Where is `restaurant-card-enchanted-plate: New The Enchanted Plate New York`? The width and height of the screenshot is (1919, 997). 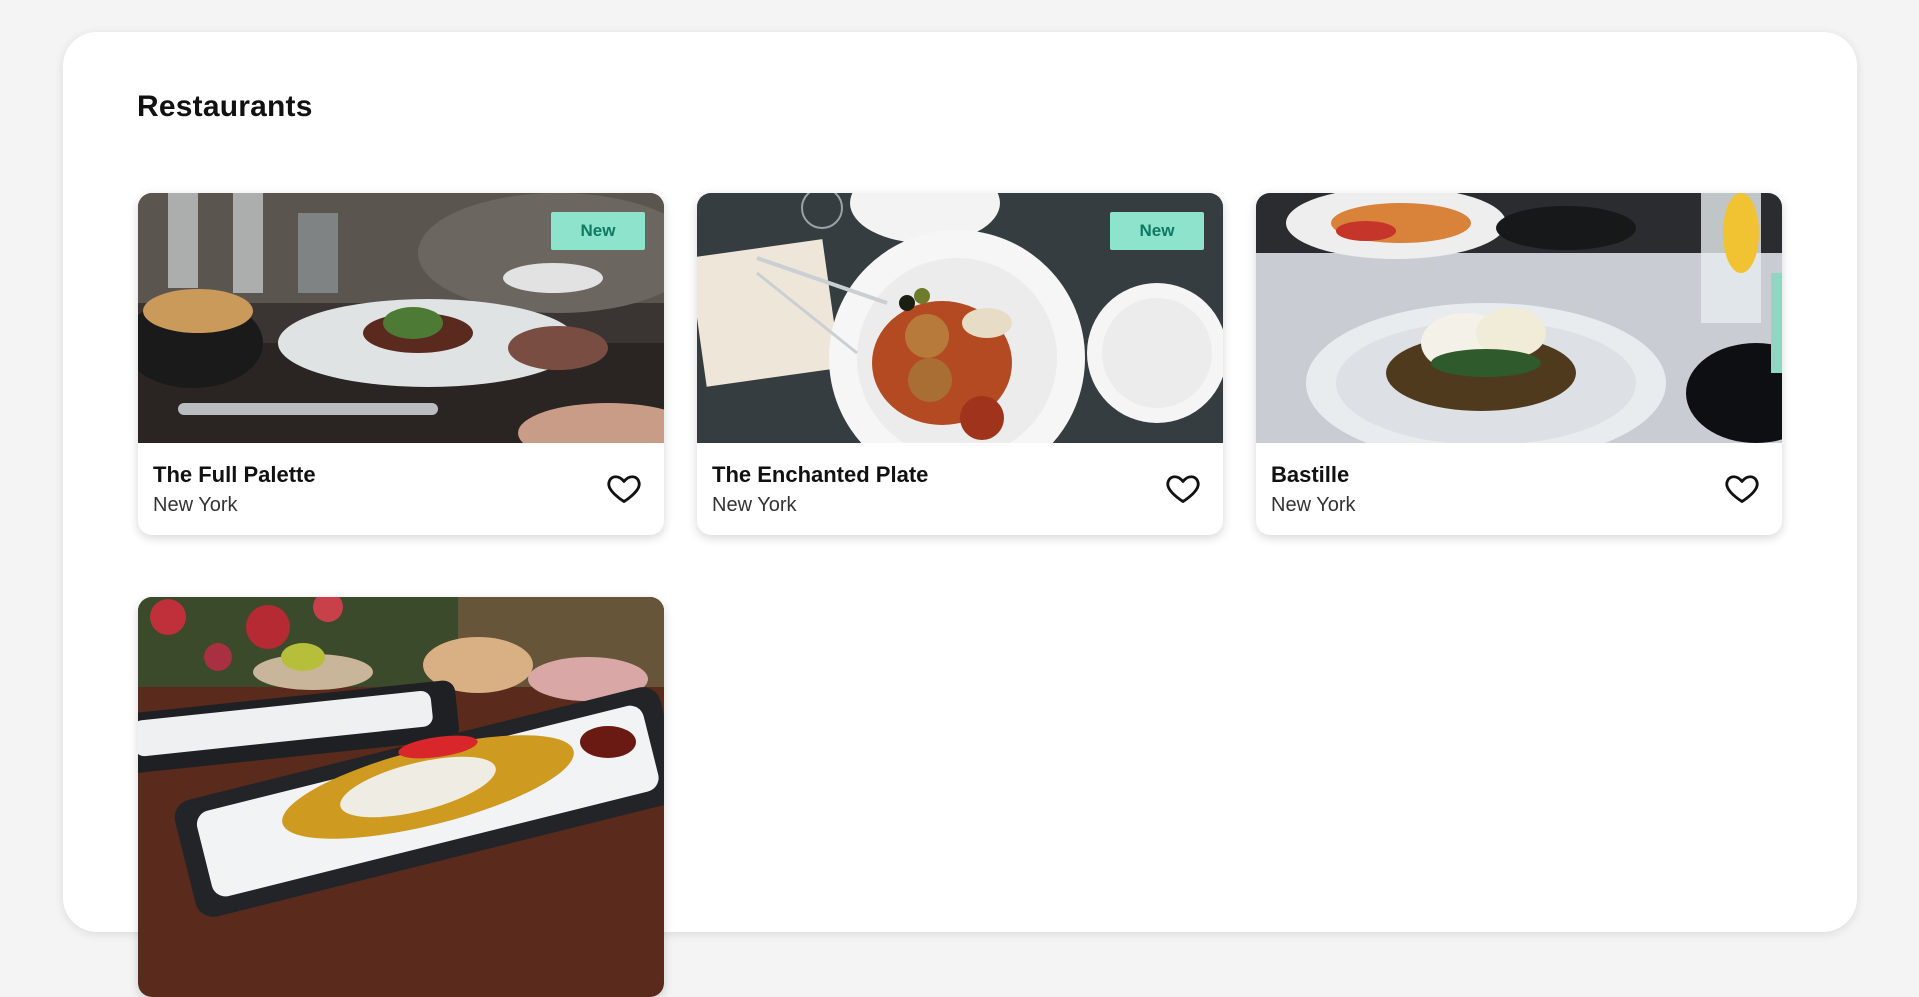 restaurant-card-enchanted-plate: New The Enchanted Plate New York is located at coordinates (960, 364).